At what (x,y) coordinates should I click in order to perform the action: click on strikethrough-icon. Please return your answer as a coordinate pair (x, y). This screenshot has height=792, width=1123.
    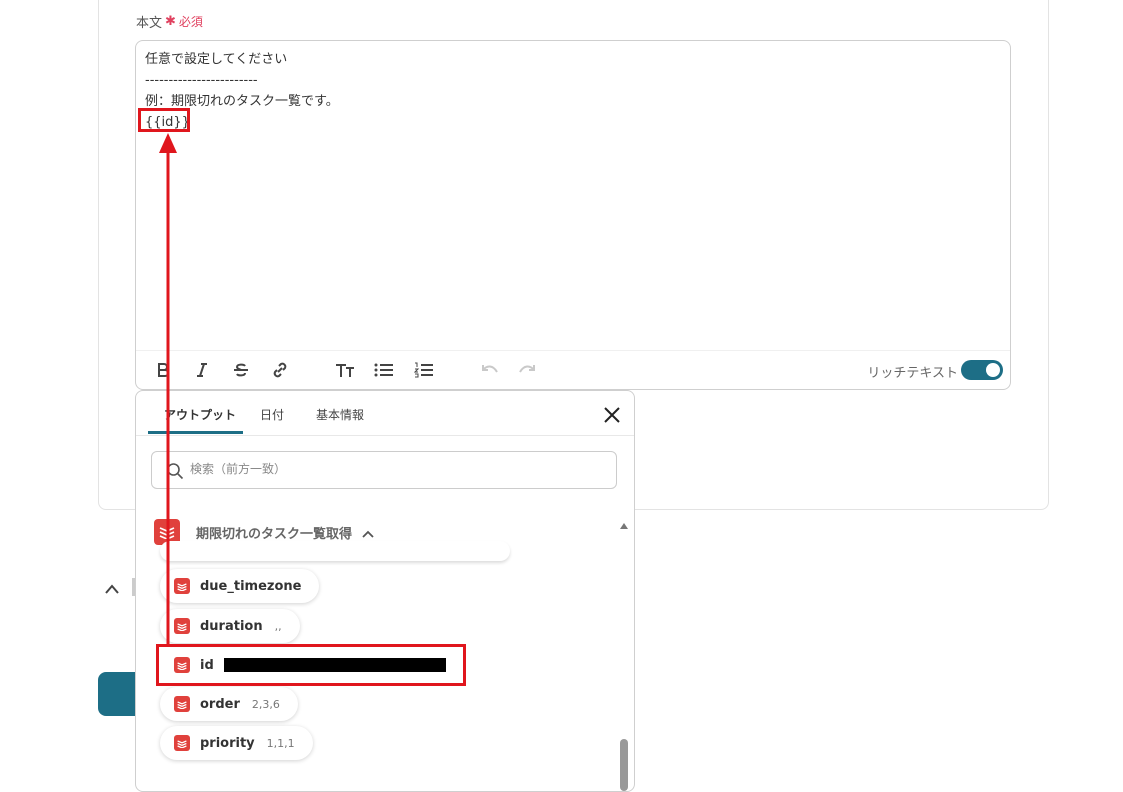
    Looking at the image, I should click on (241, 370).